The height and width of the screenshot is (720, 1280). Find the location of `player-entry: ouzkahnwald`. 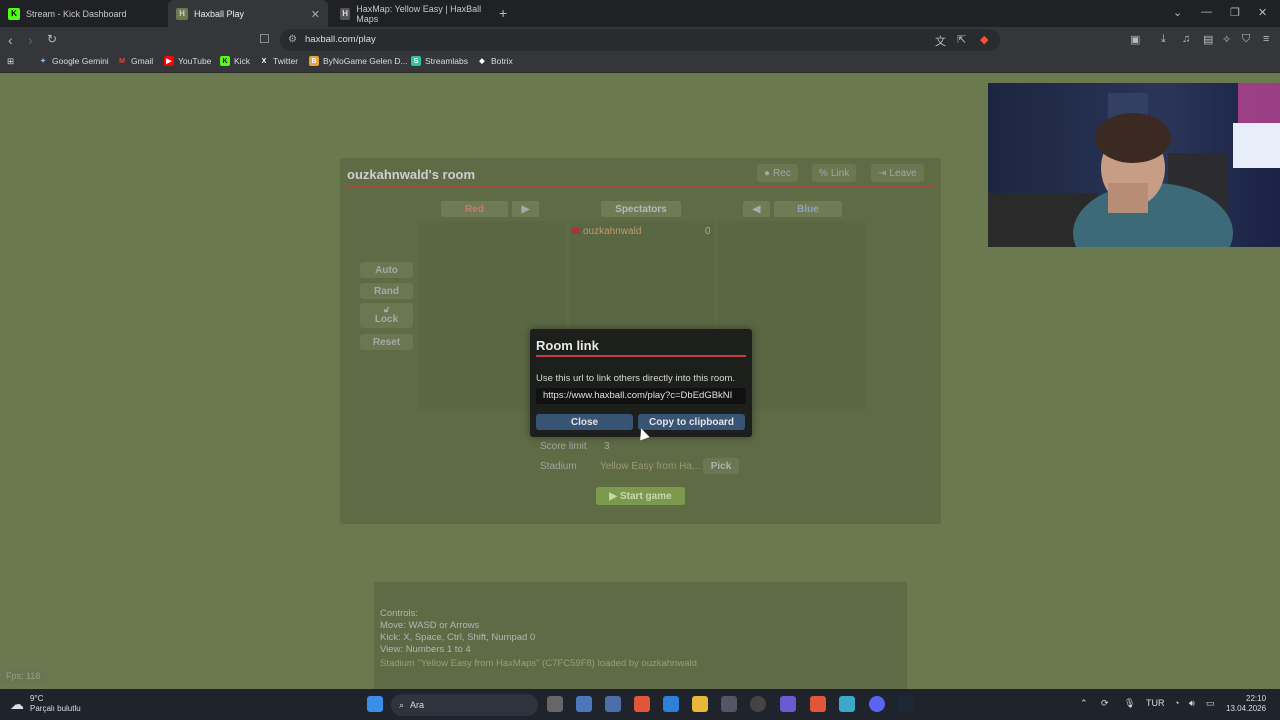

player-entry: ouzkahnwald is located at coordinates (606, 231).